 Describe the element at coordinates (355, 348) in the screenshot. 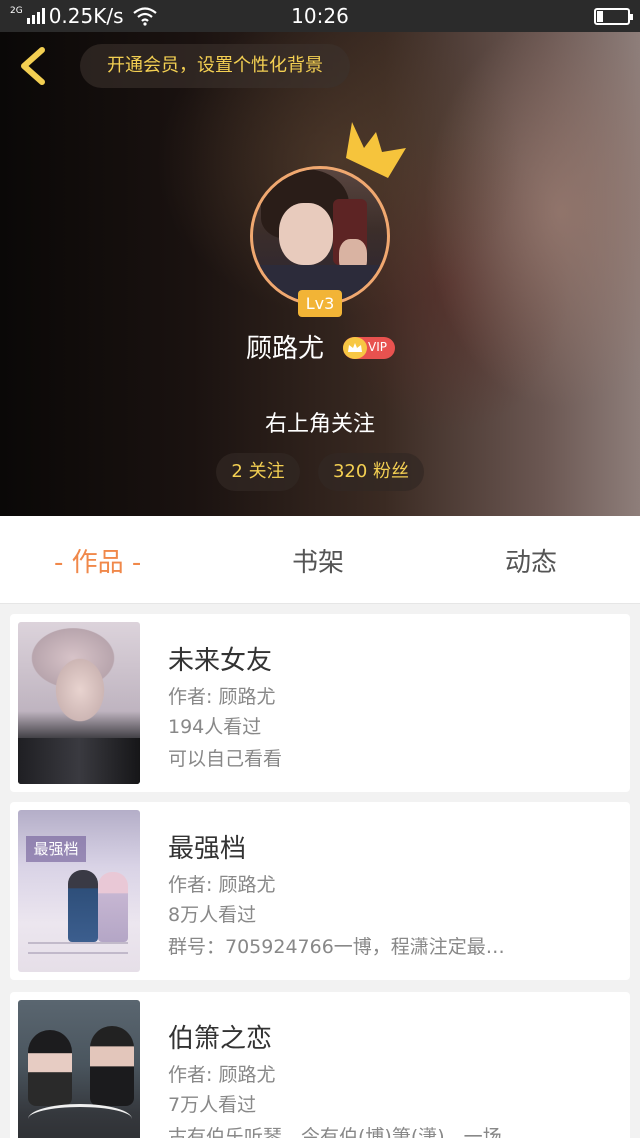

I see `vip-crown-icon` at that location.